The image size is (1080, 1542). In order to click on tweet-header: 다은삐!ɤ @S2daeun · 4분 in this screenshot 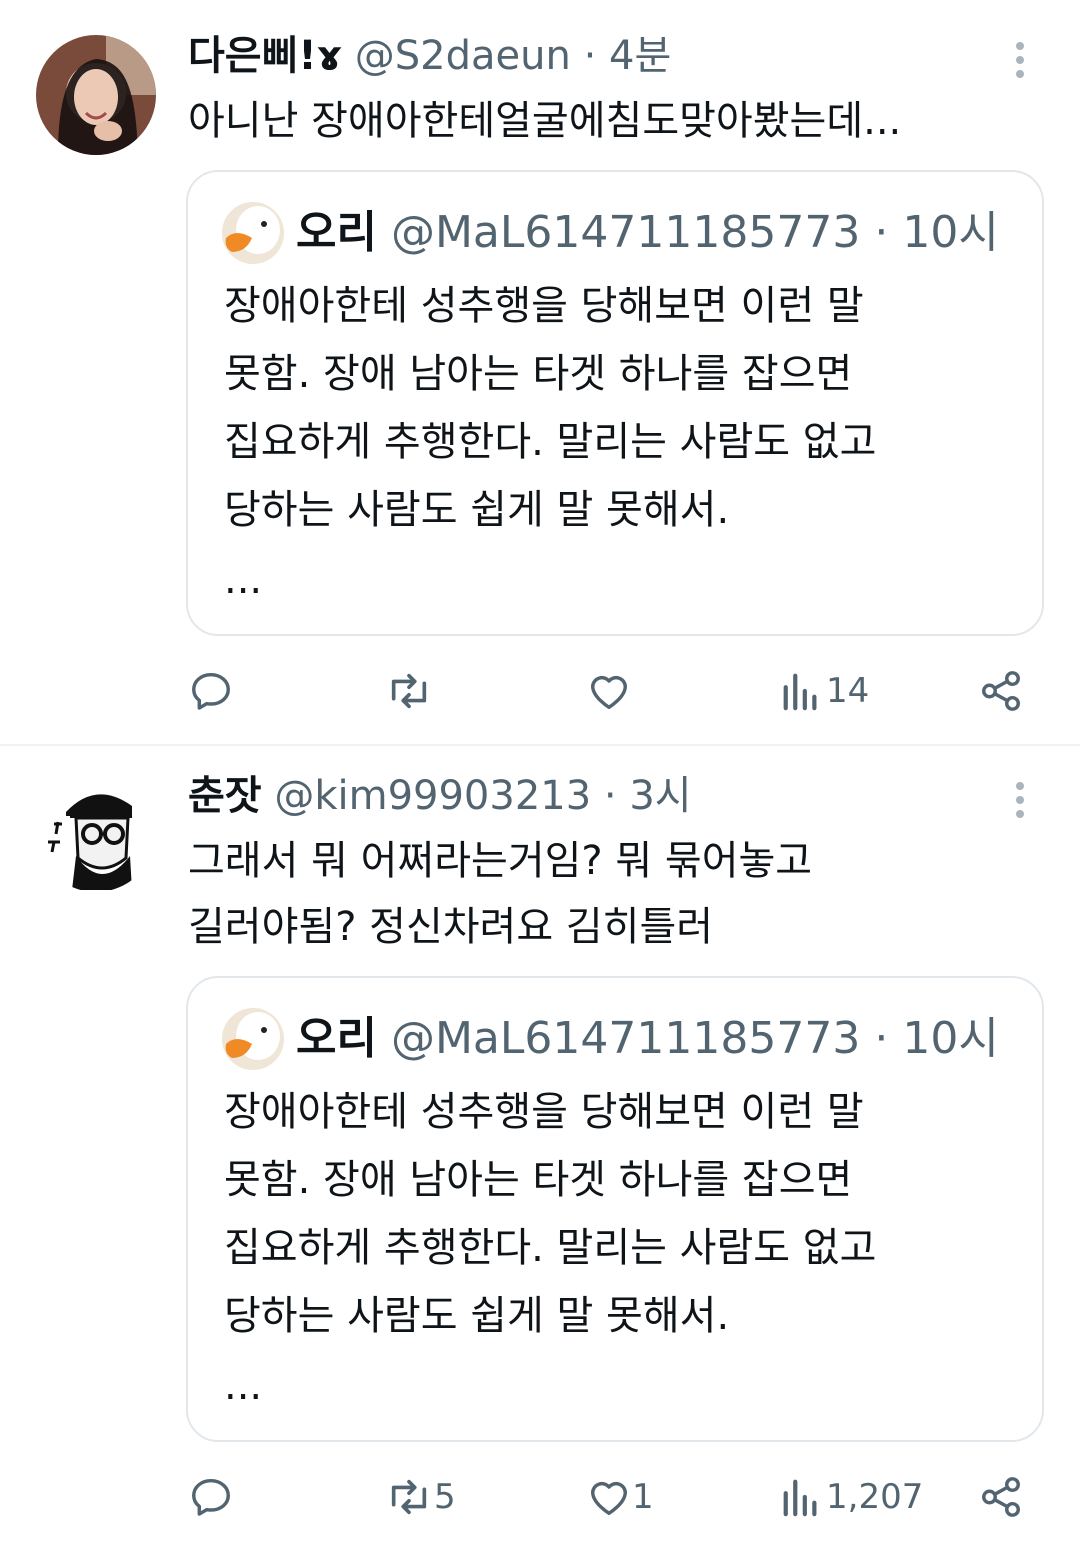, I will do `click(429, 56)`.